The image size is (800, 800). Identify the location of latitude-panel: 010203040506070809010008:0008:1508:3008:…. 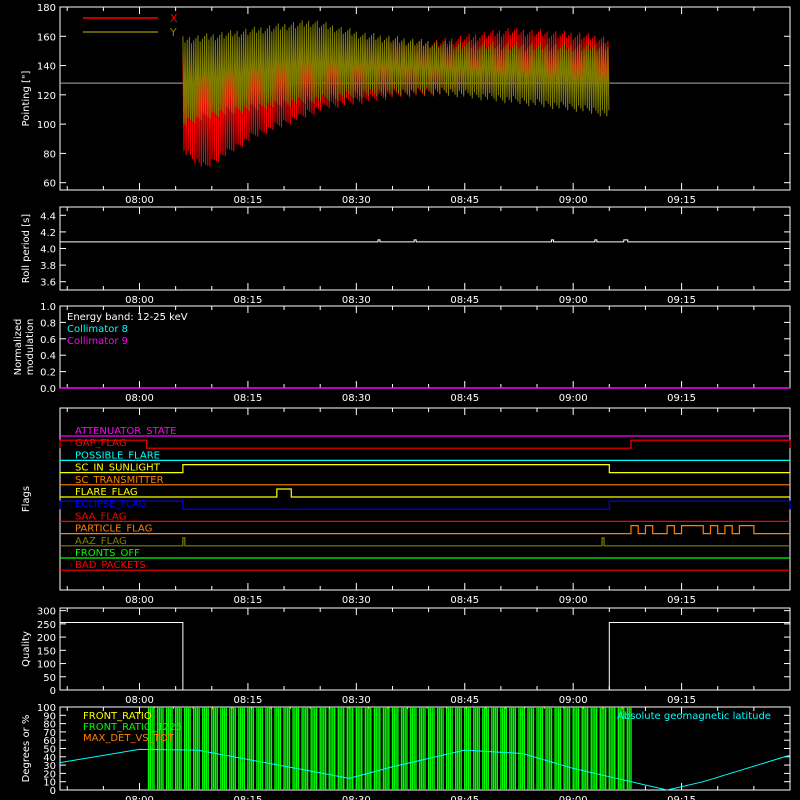
(406, 751).